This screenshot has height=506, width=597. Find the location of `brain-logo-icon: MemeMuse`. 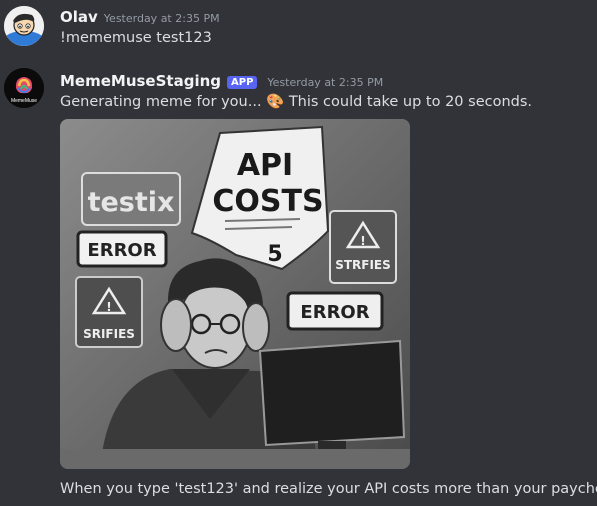

brain-logo-icon: MemeMuse is located at coordinates (24, 88).